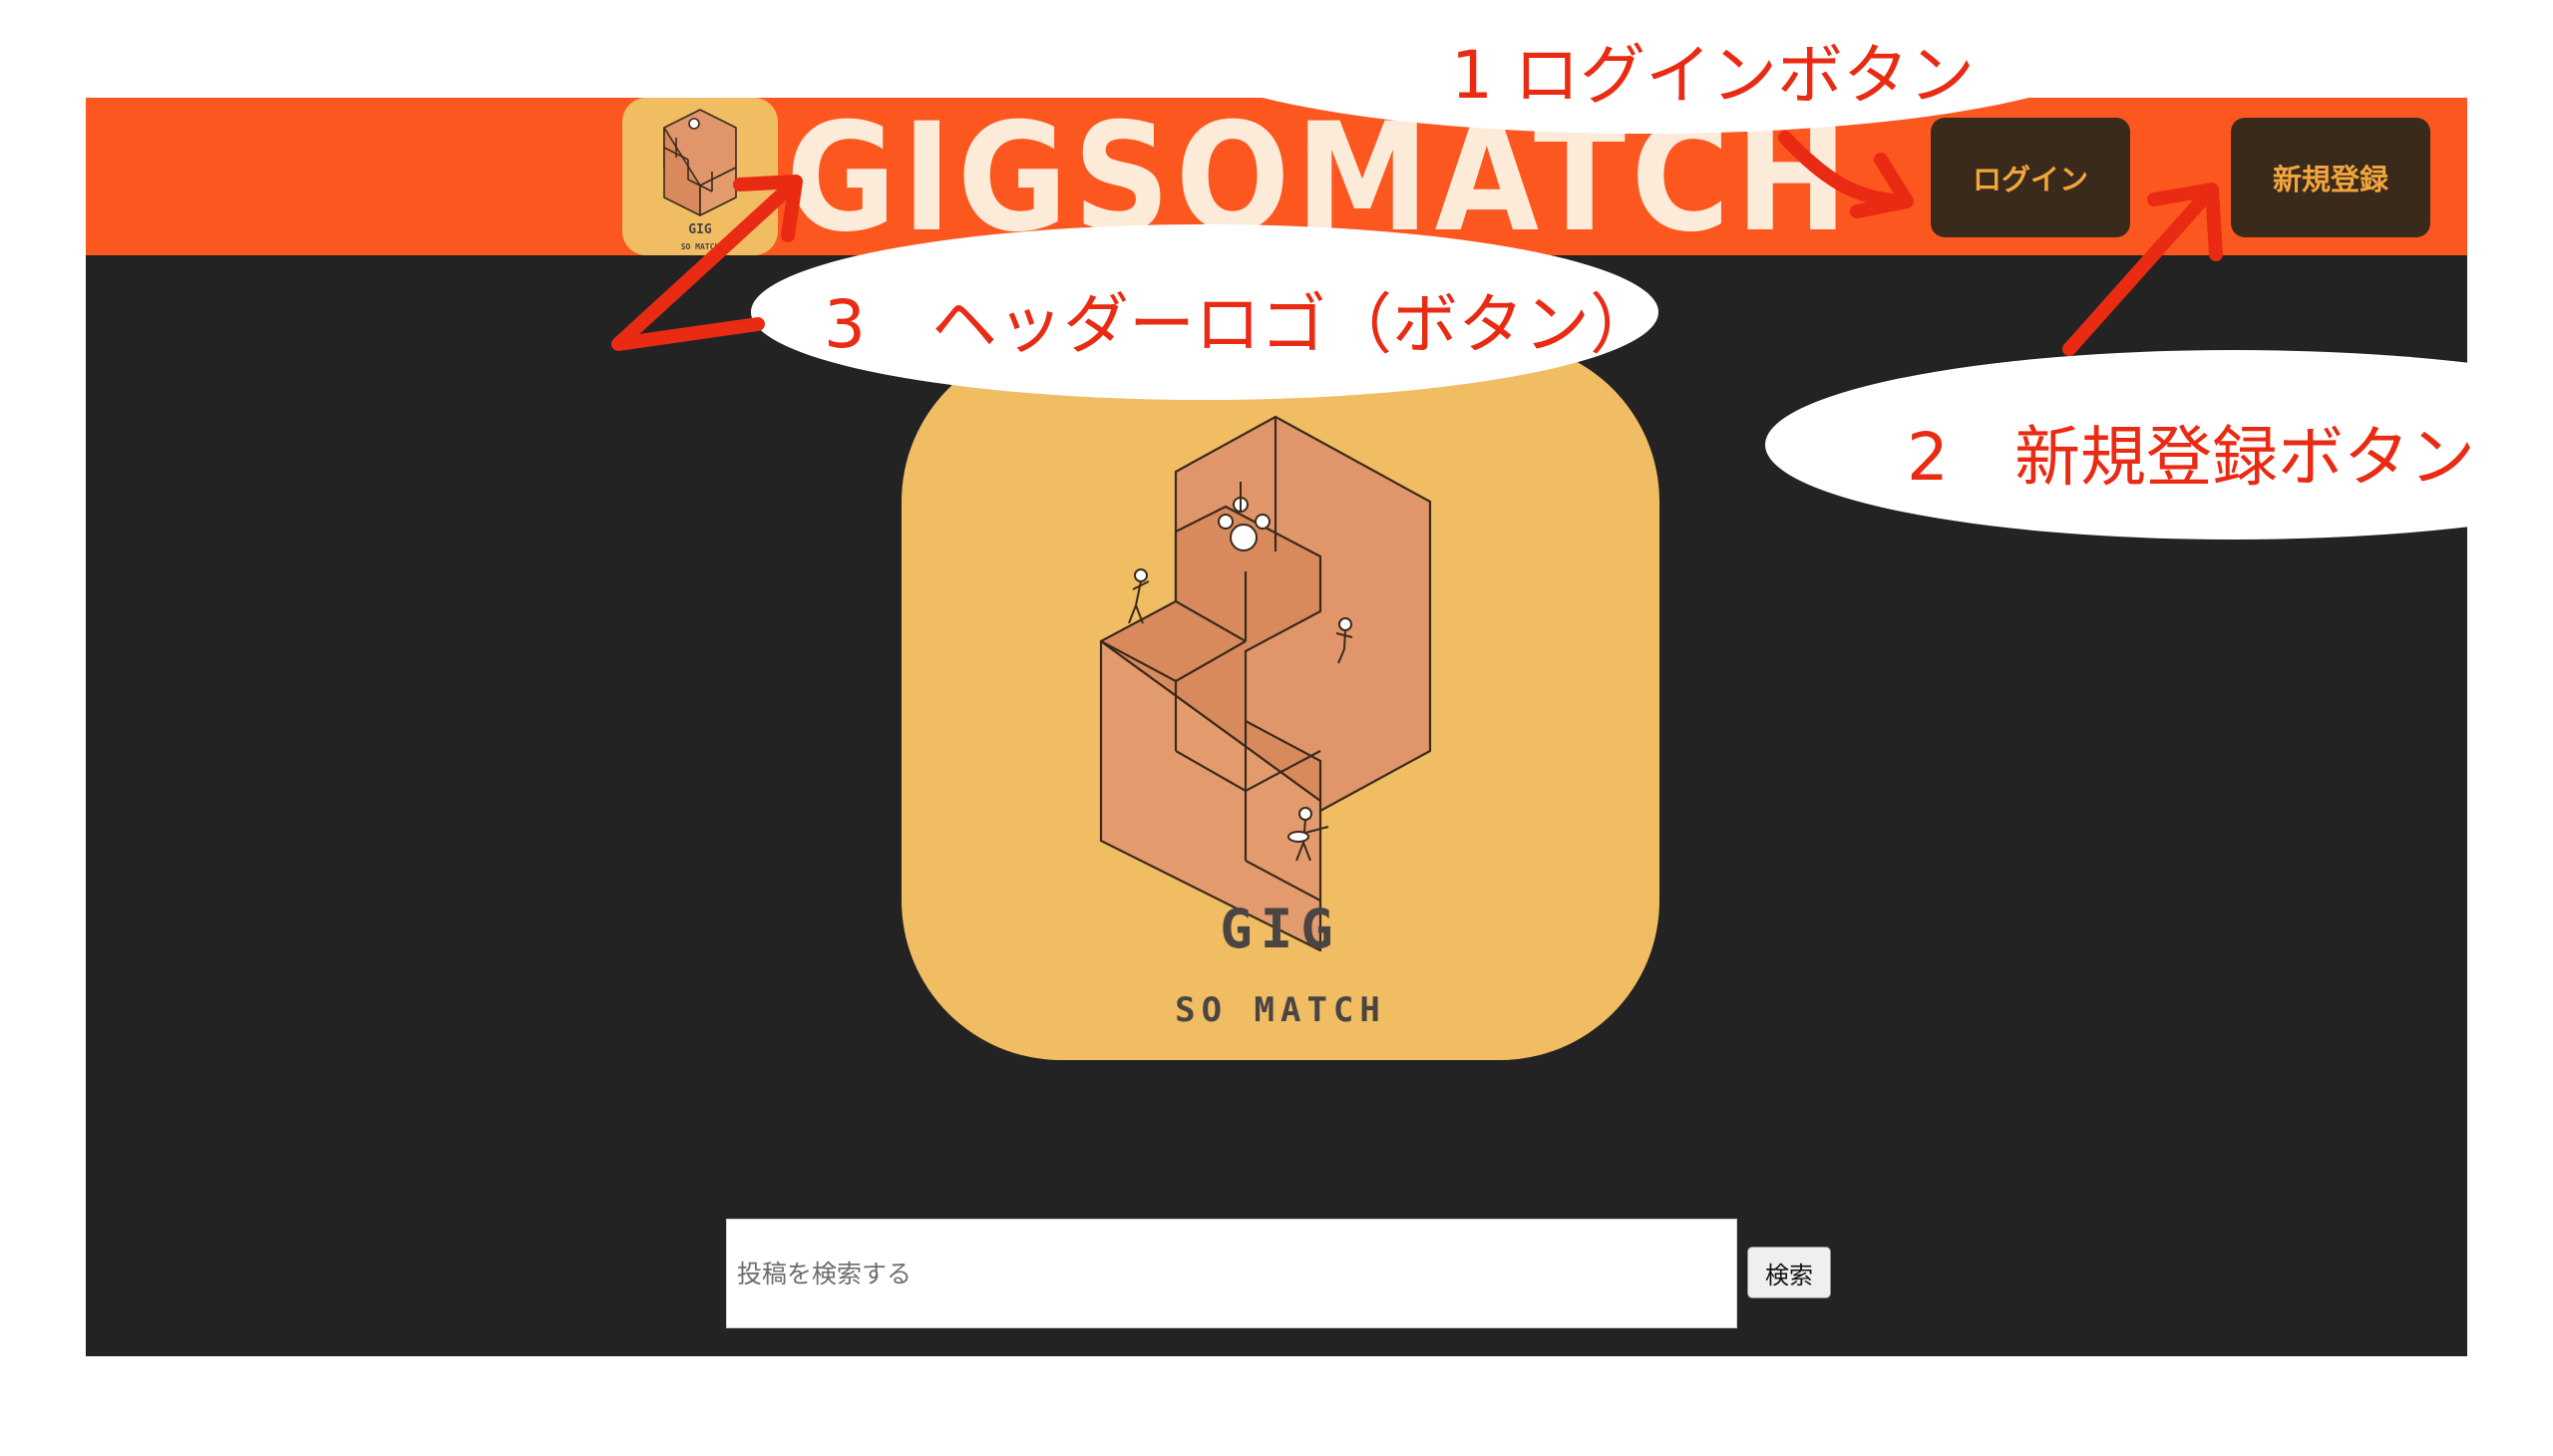 This screenshot has height=1456, width=2553. Describe the element at coordinates (1231, 1273) in the screenshot. I see `search-input` at that location.